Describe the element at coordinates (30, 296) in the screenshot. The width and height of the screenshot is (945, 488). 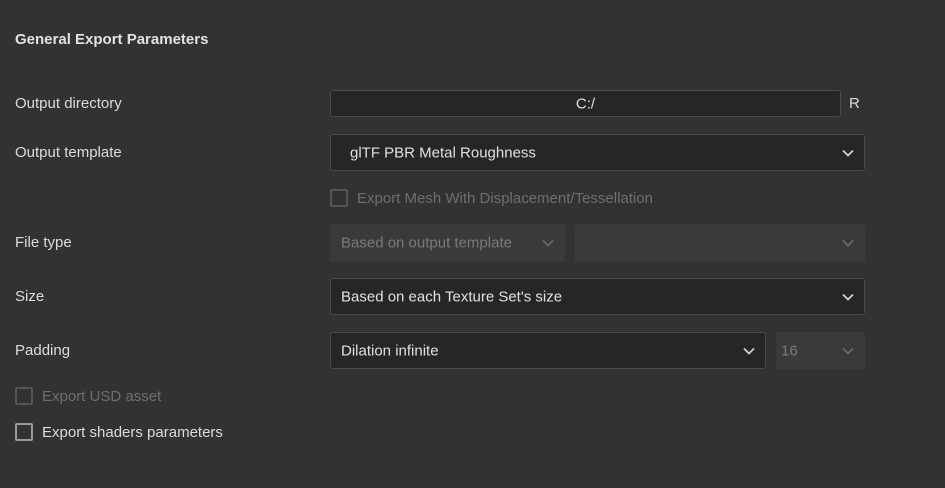
I see `size-label: Size` at that location.